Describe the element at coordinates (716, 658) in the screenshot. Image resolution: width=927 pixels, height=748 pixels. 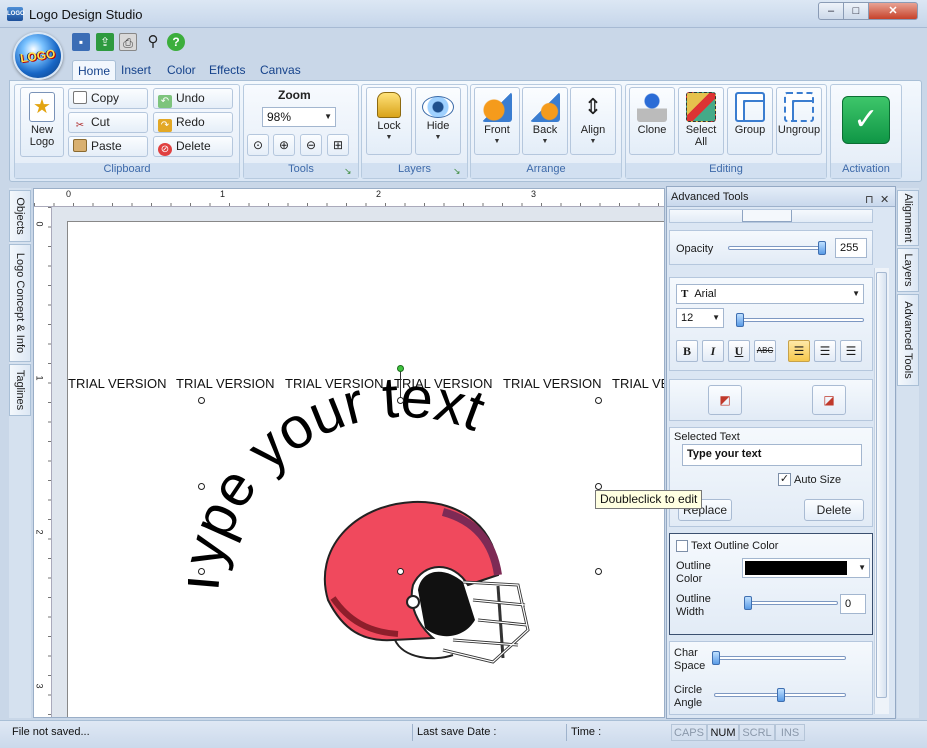
I see `char-space-slider-thumb` at that location.